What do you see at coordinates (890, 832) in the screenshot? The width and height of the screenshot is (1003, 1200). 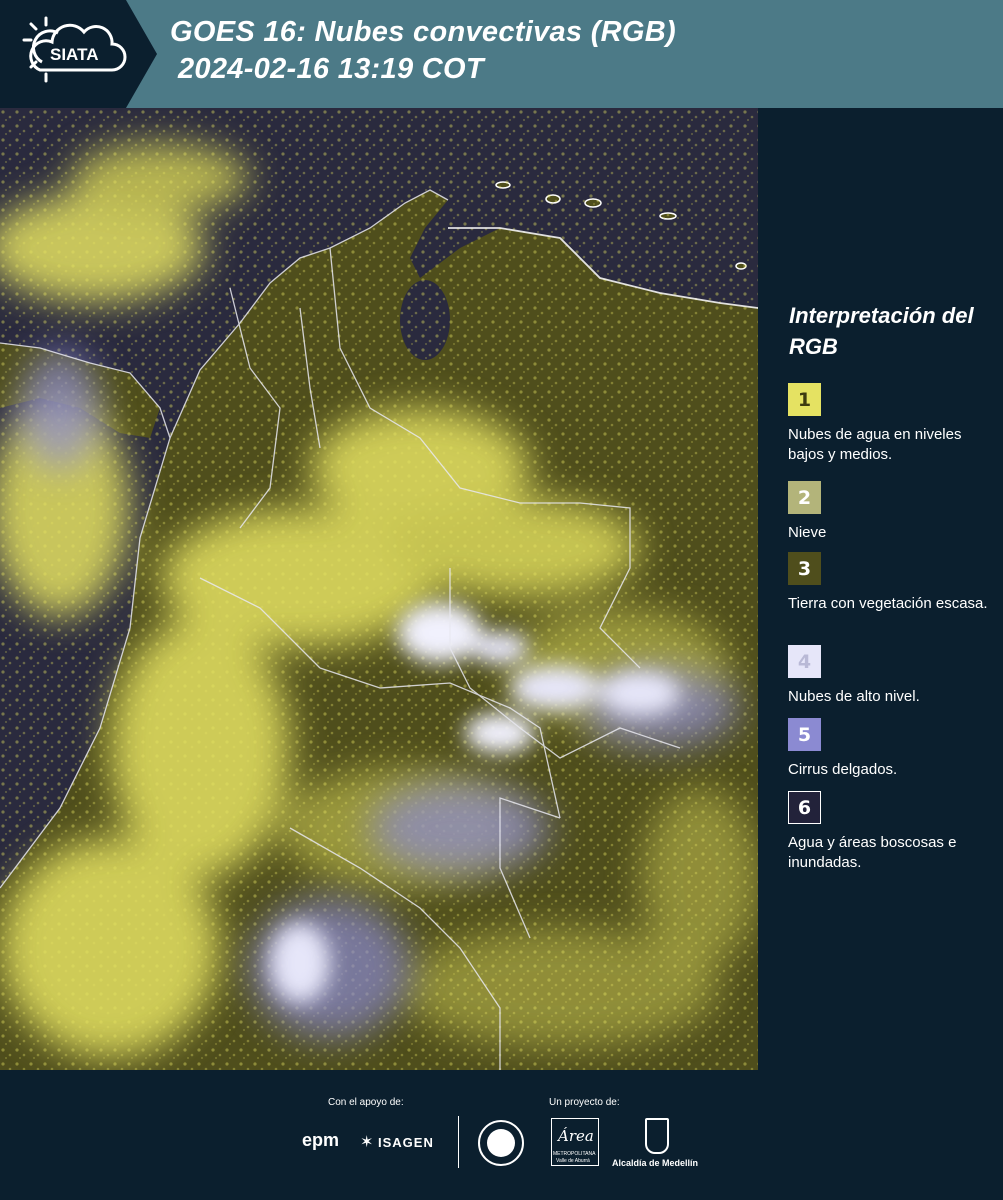 I see `legend-item: 6 Agua y áreas boscosas e inundadas.` at bounding box center [890, 832].